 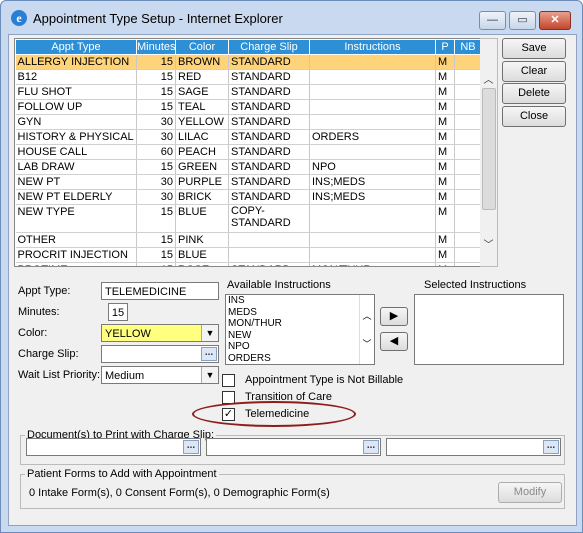 I want to click on table-row: GYN 30 YELLOW STANDARD M, so click(x=248, y=122).